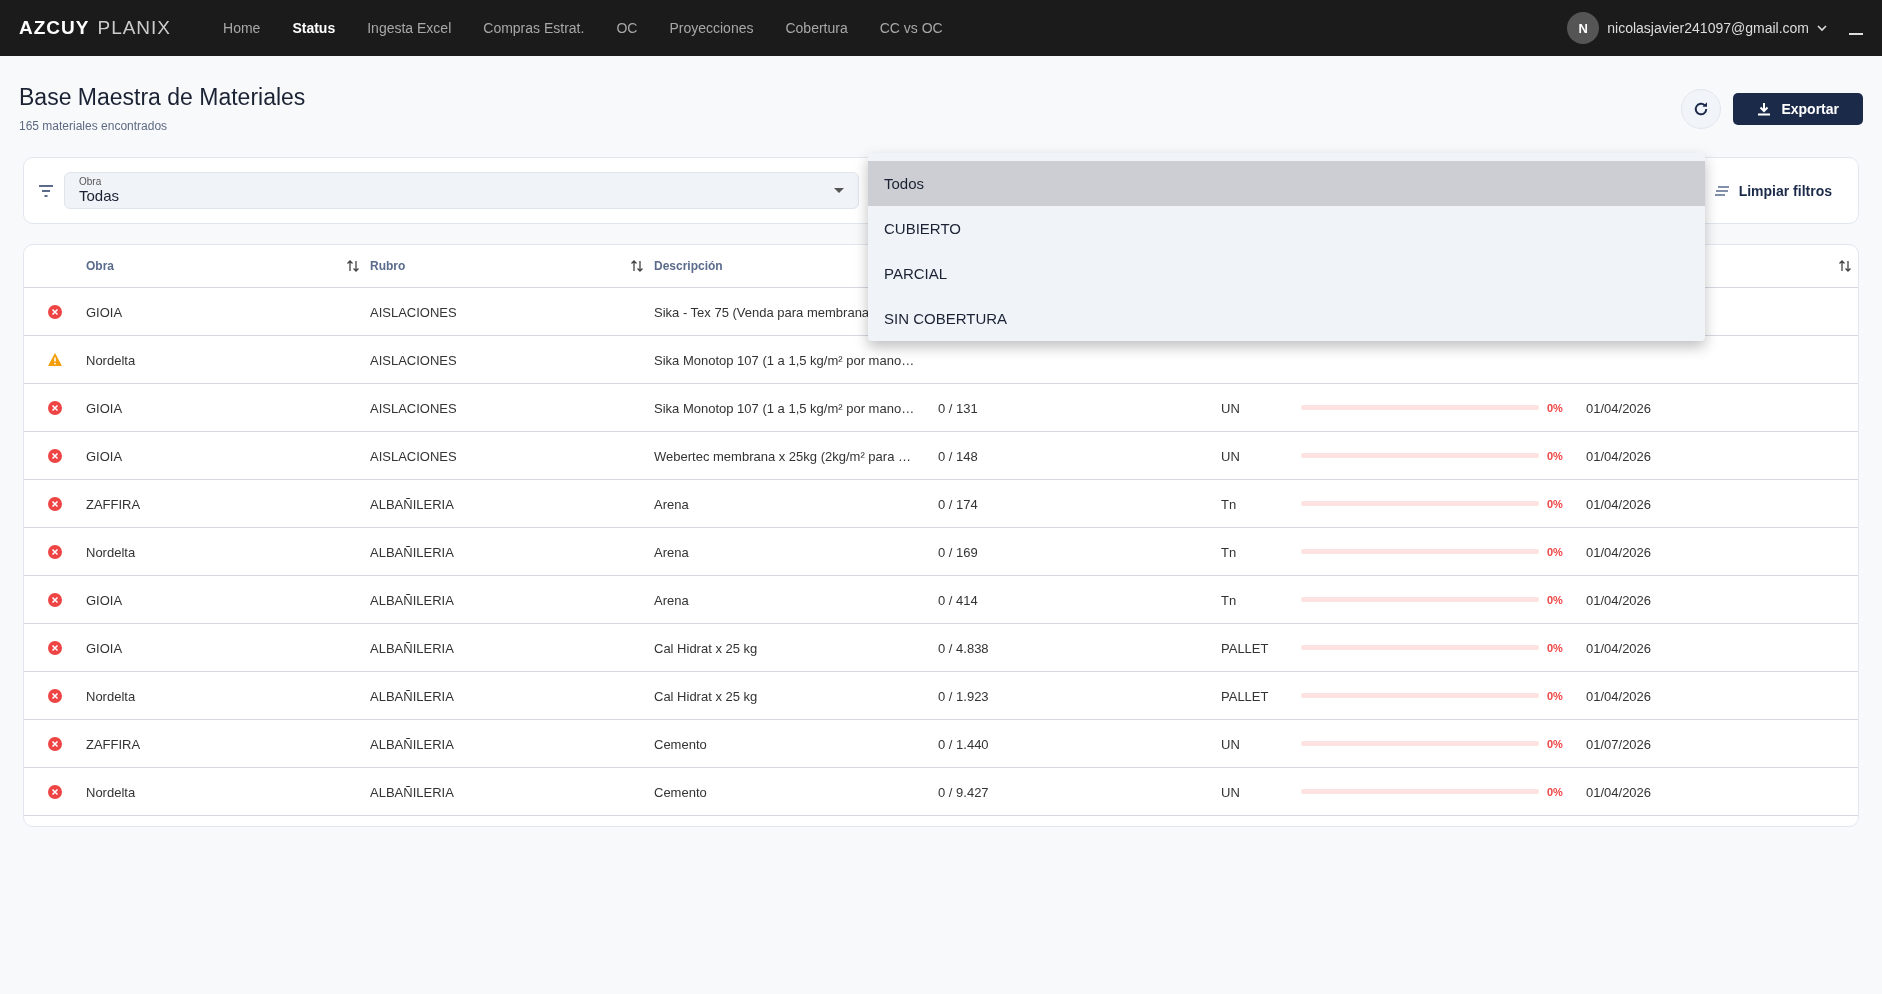 The width and height of the screenshot is (1882, 994). I want to click on nav-link: Proyecciones, so click(711, 28).